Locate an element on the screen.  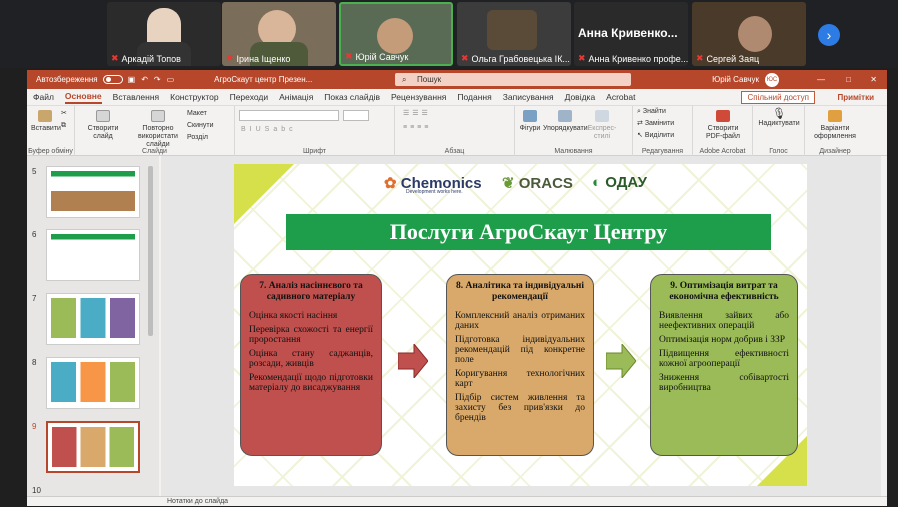
participant-tile-active: ✖ Юрій Савчук is located at coordinates (396, 34).